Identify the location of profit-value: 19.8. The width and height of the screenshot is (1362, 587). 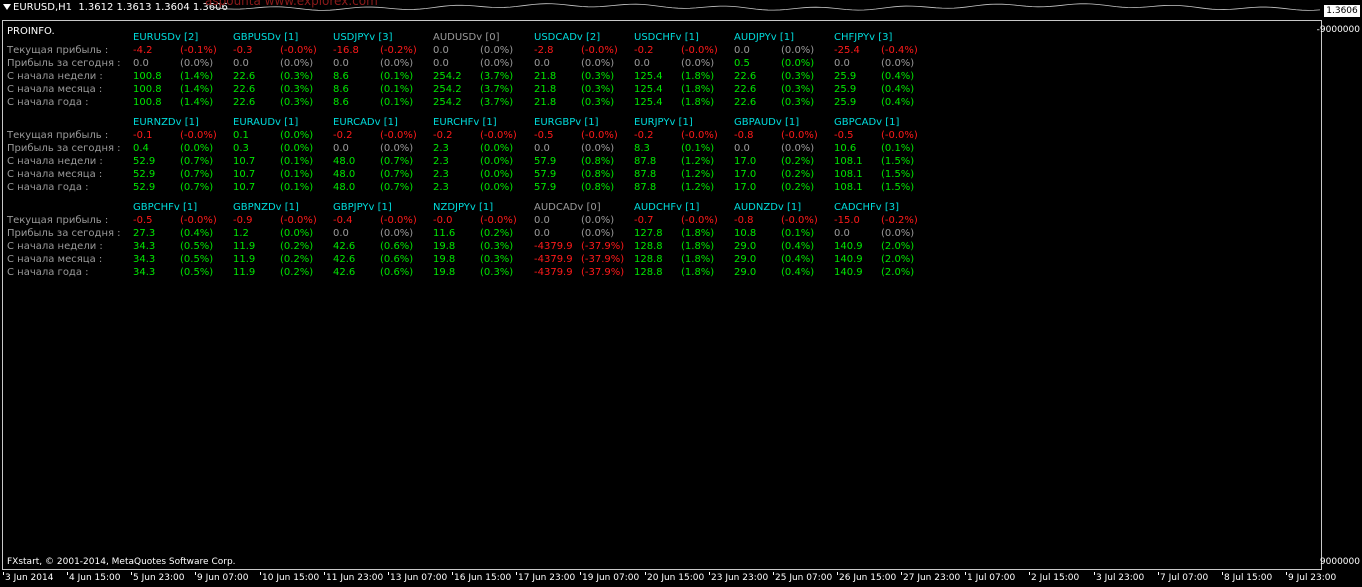
(444, 246).